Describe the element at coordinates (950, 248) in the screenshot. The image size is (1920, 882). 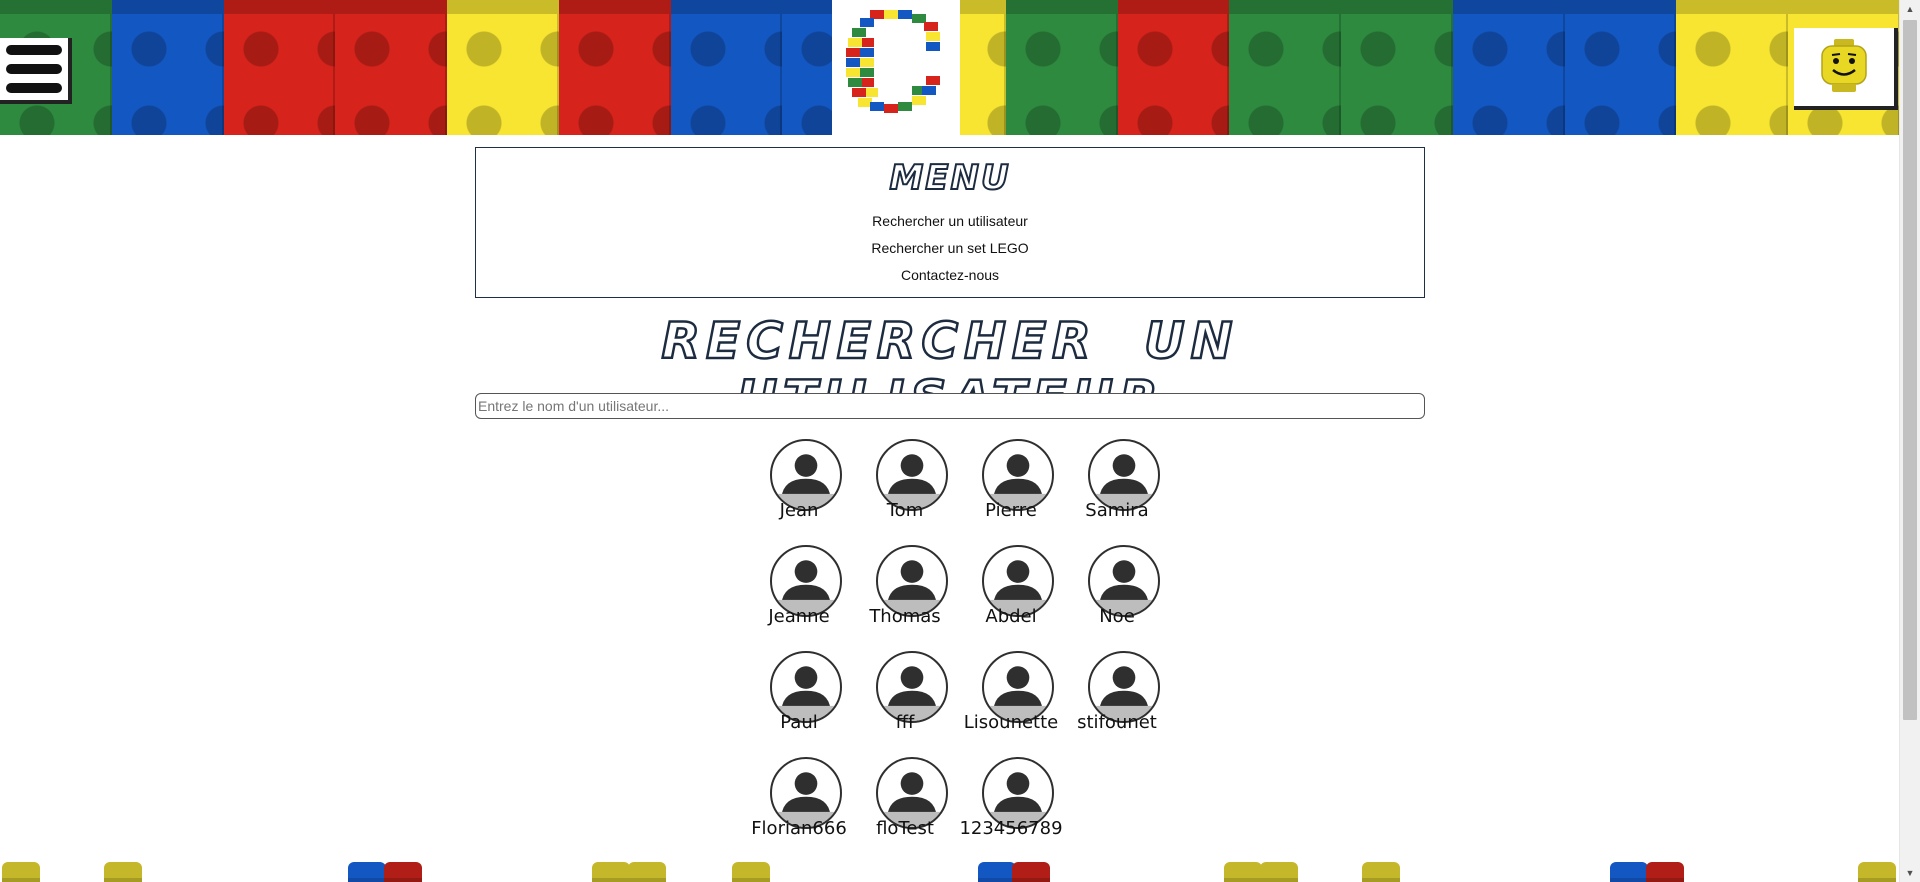
I see `menu-link-search-set: Rechercher un set LEGO` at that location.